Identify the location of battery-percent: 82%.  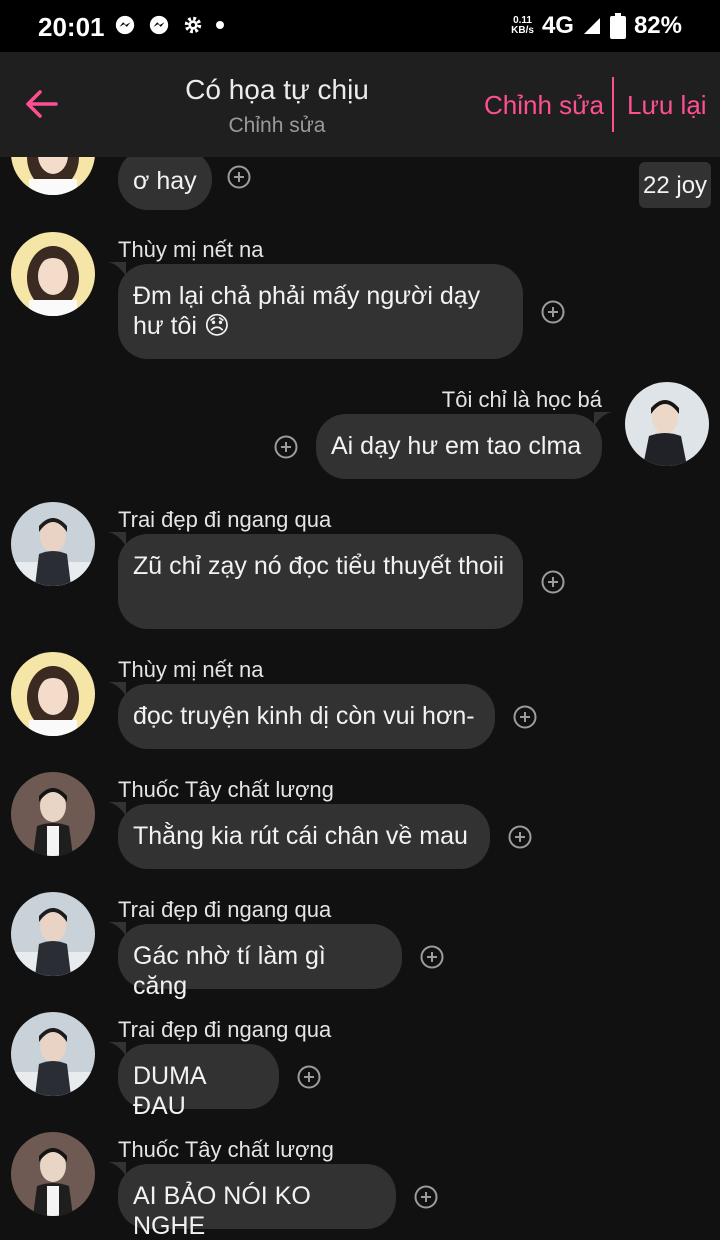
(657, 25).